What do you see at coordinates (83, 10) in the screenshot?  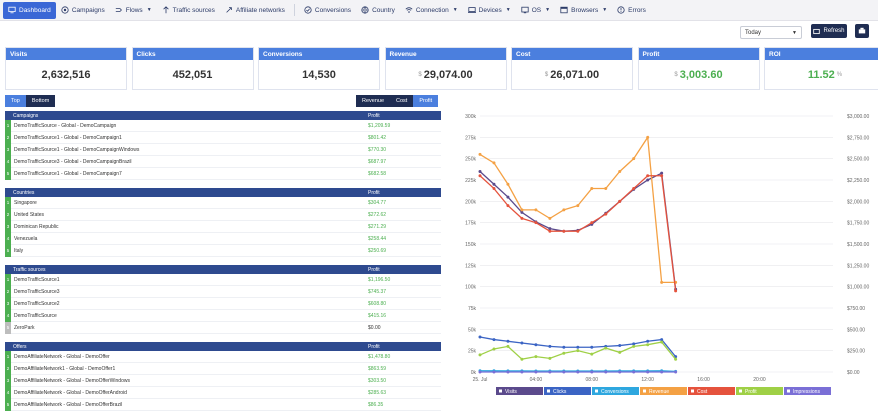 I see `nav-item-campaigns: Campaigns` at bounding box center [83, 10].